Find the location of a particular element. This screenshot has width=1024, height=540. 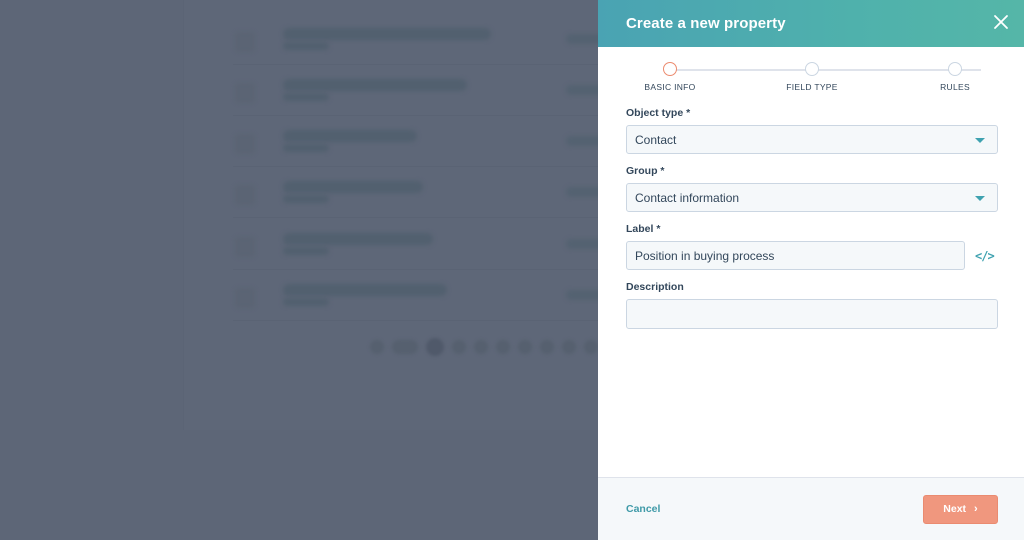

next-button: Next › is located at coordinates (960, 509).